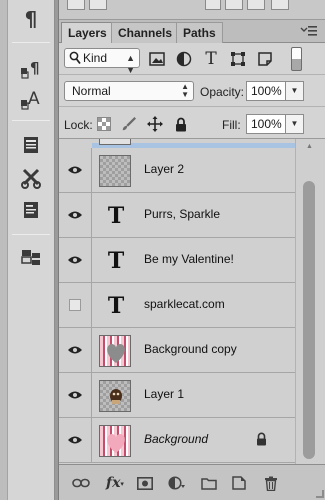 This screenshot has height=500, width=325. I want to click on layer-name: Background copy, so click(190, 349).